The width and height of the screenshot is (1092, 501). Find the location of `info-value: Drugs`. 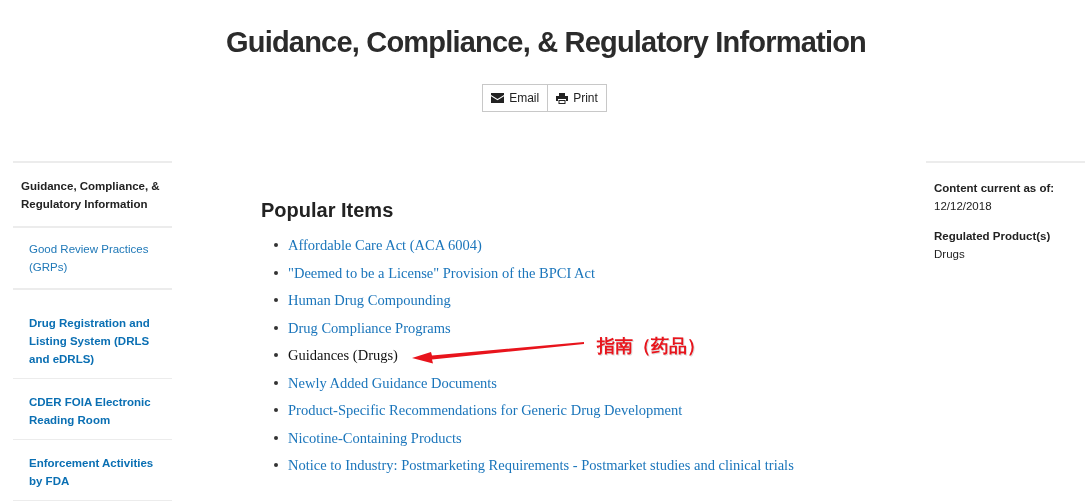

info-value: Drugs is located at coordinates (950, 254).